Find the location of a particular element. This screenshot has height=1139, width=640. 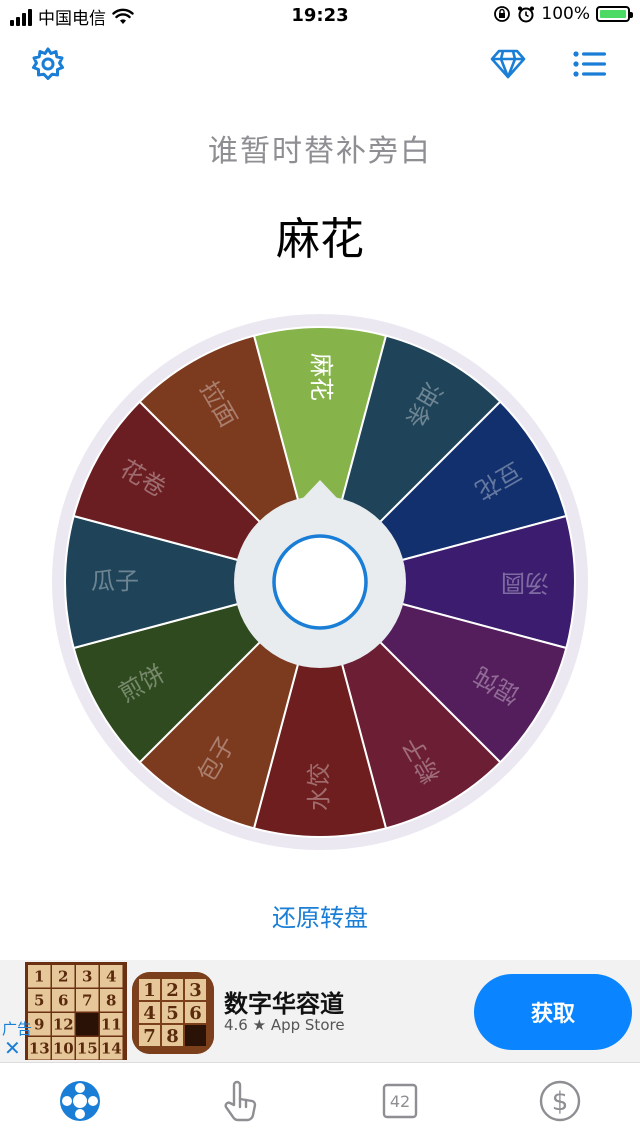

spin-button is located at coordinates (320, 582).